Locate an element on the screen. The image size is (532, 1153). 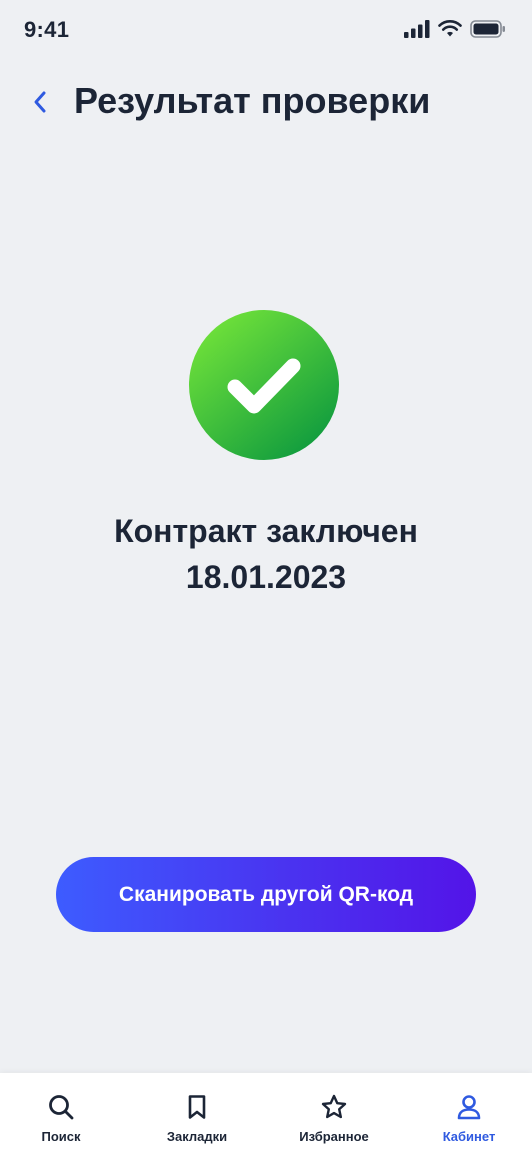
success-check-icon is located at coordinates (264, 385).